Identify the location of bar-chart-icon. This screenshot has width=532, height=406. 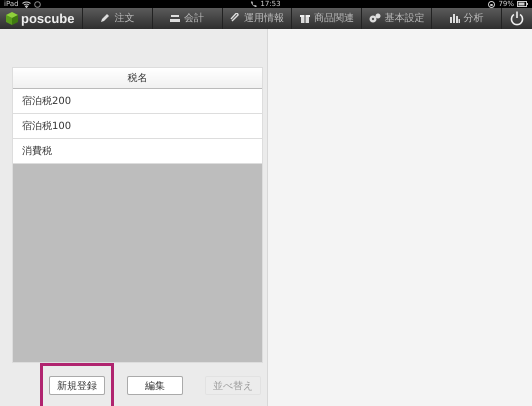
(455, 18).